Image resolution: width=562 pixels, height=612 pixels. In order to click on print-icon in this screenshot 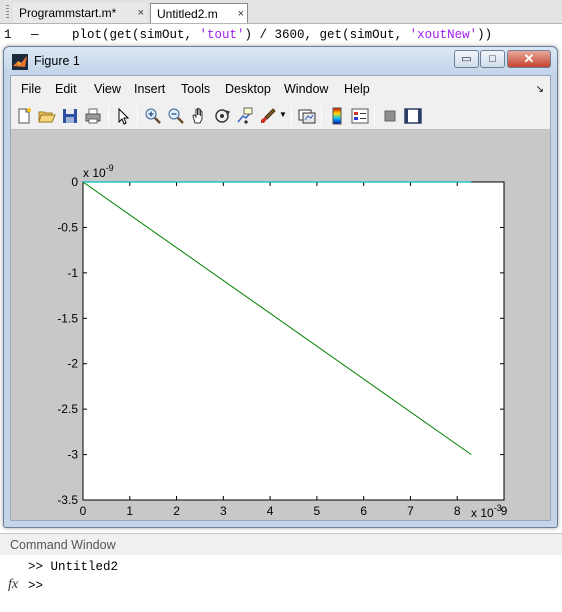, I will do `click(93, 116)`.